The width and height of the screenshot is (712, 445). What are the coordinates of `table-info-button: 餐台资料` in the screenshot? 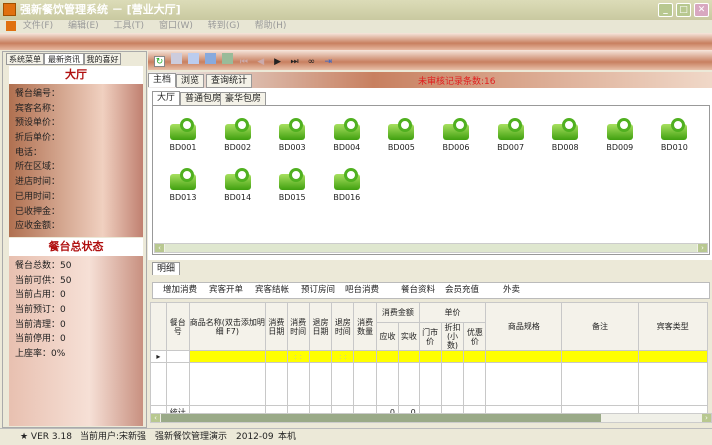 It's located at (418, 290).